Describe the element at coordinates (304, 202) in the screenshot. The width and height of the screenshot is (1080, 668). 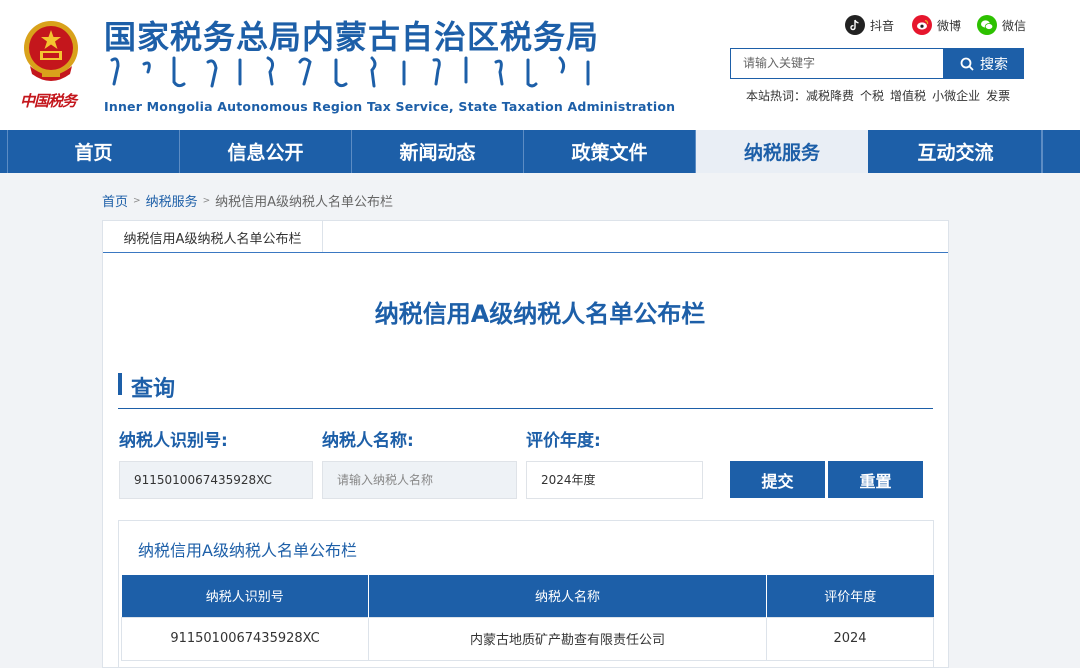
I see `breadcrumb-current: 纳税信用A级纳税人名单公布栏` at that location.